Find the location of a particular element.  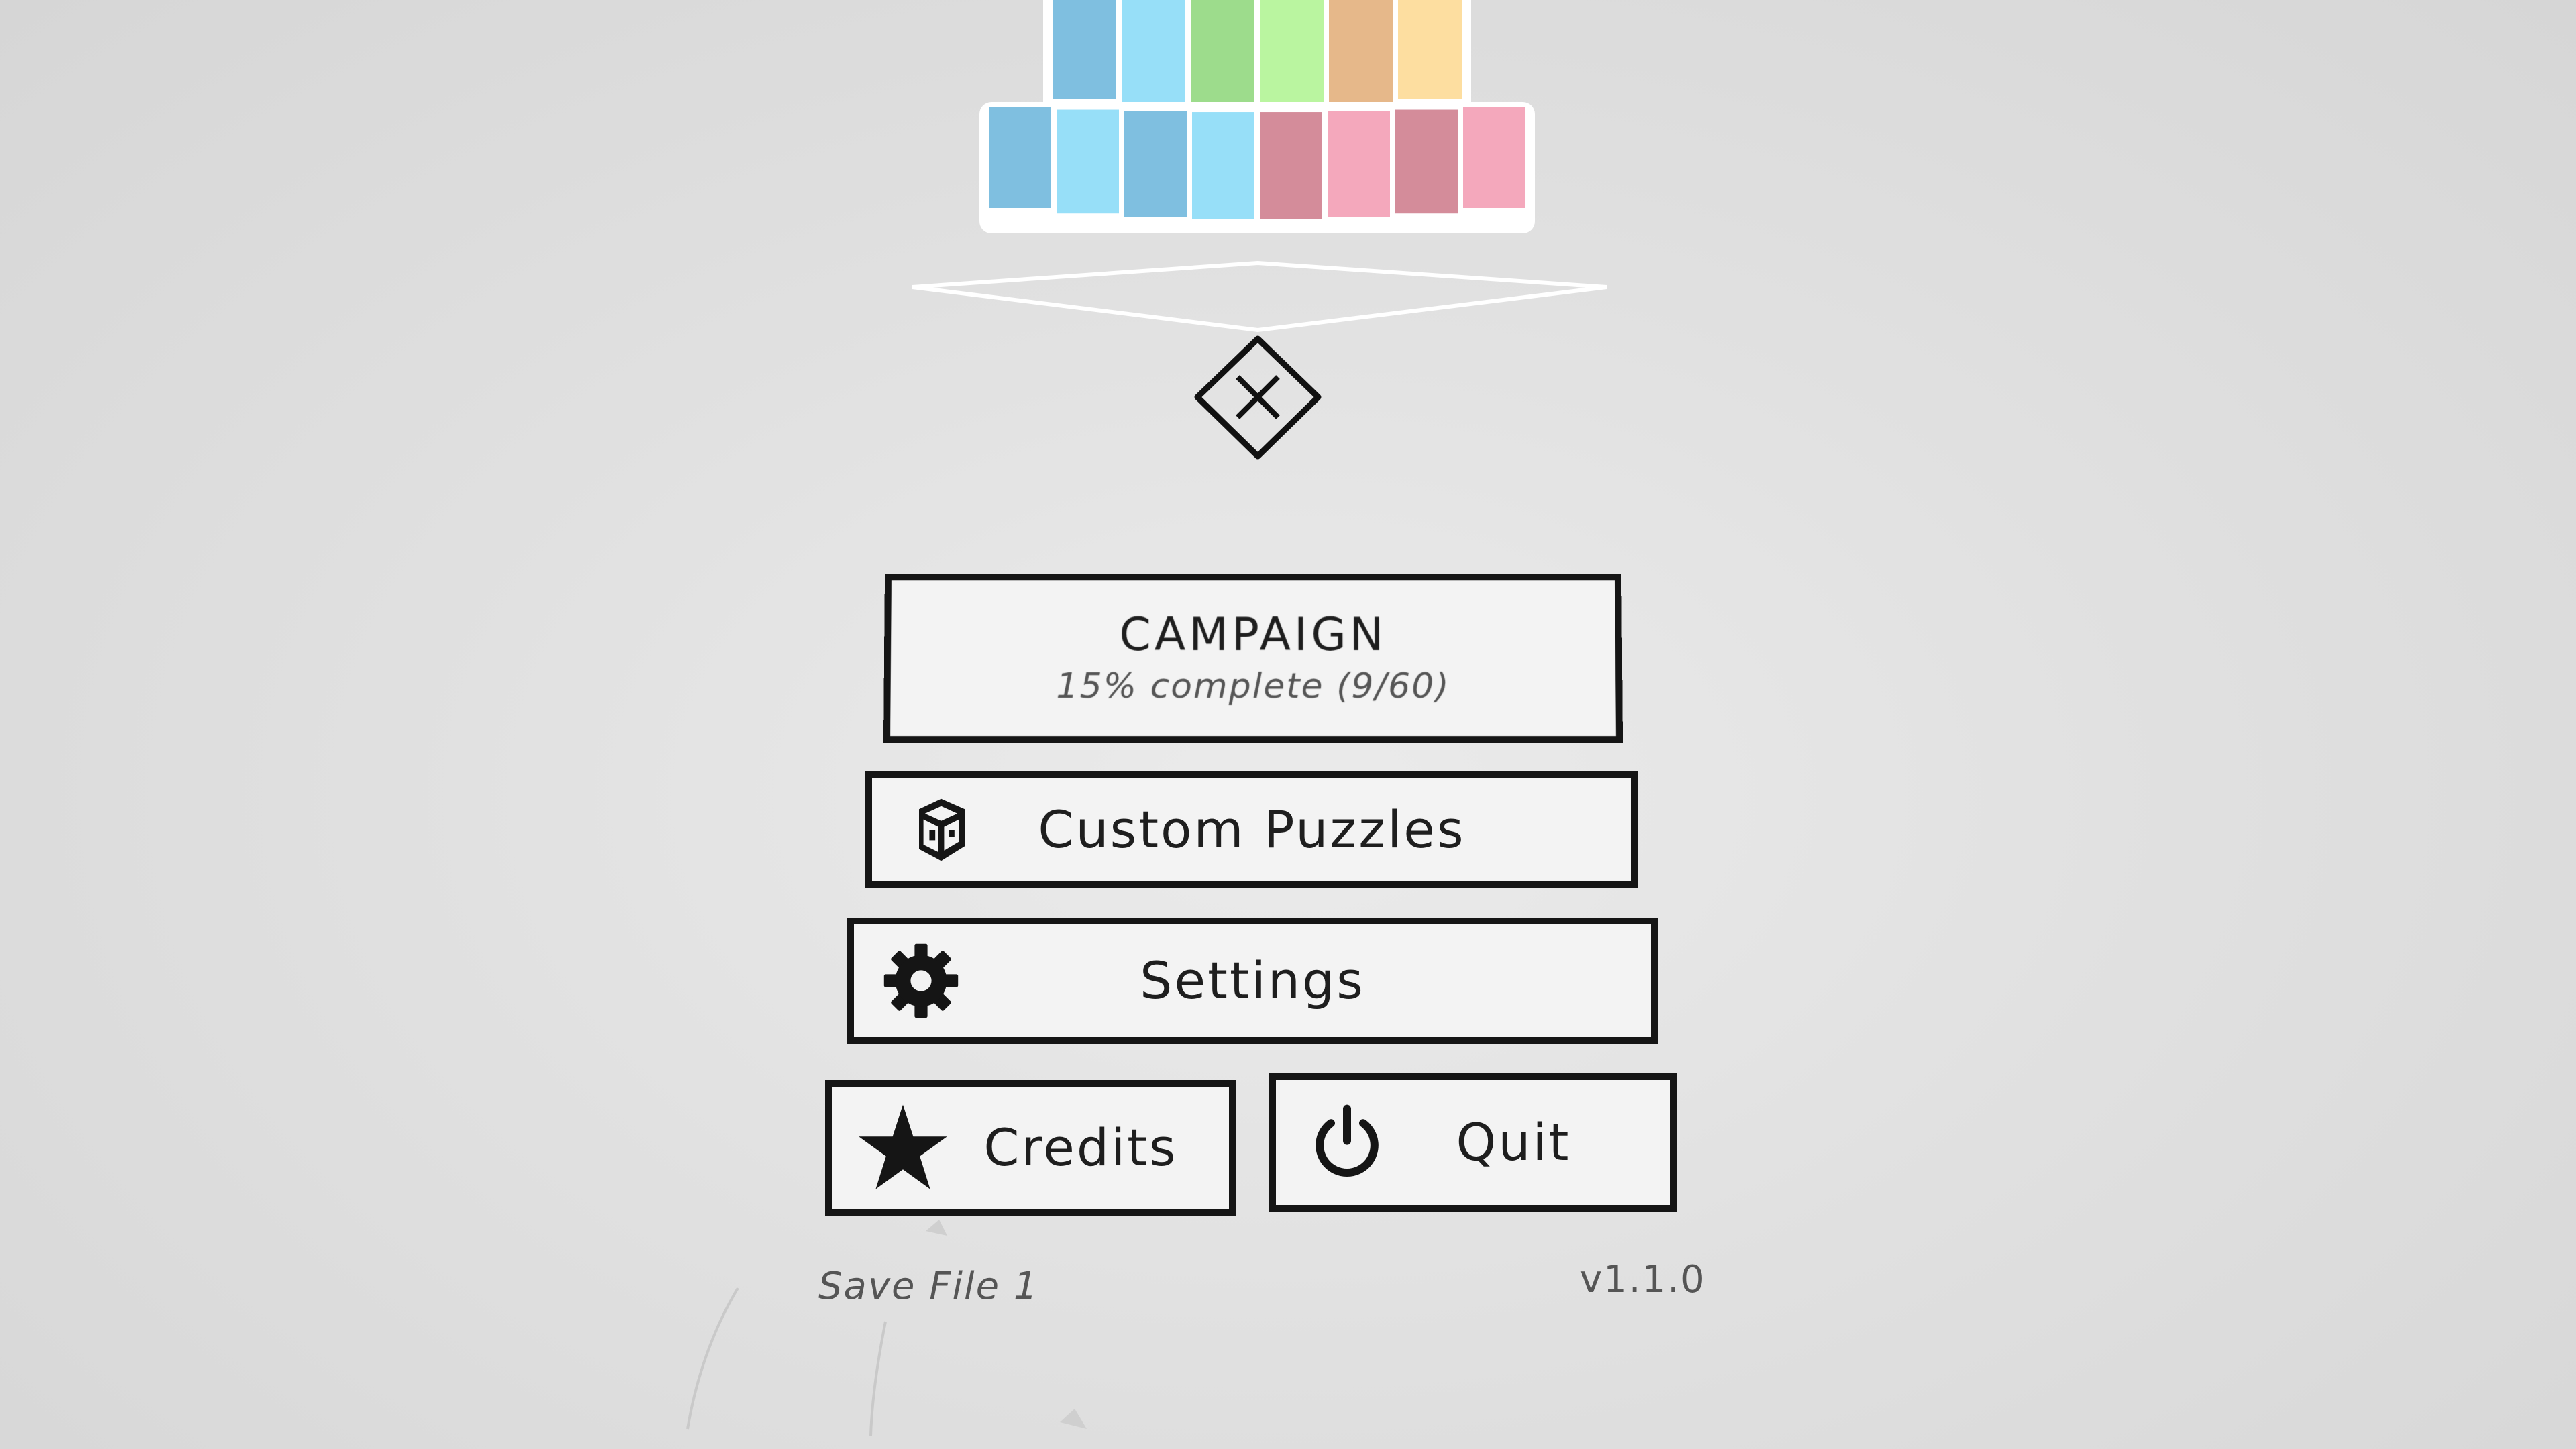

campaign-button: CAMPAIGN 15% complete (9/60) is located at coordinates (1253, 658).